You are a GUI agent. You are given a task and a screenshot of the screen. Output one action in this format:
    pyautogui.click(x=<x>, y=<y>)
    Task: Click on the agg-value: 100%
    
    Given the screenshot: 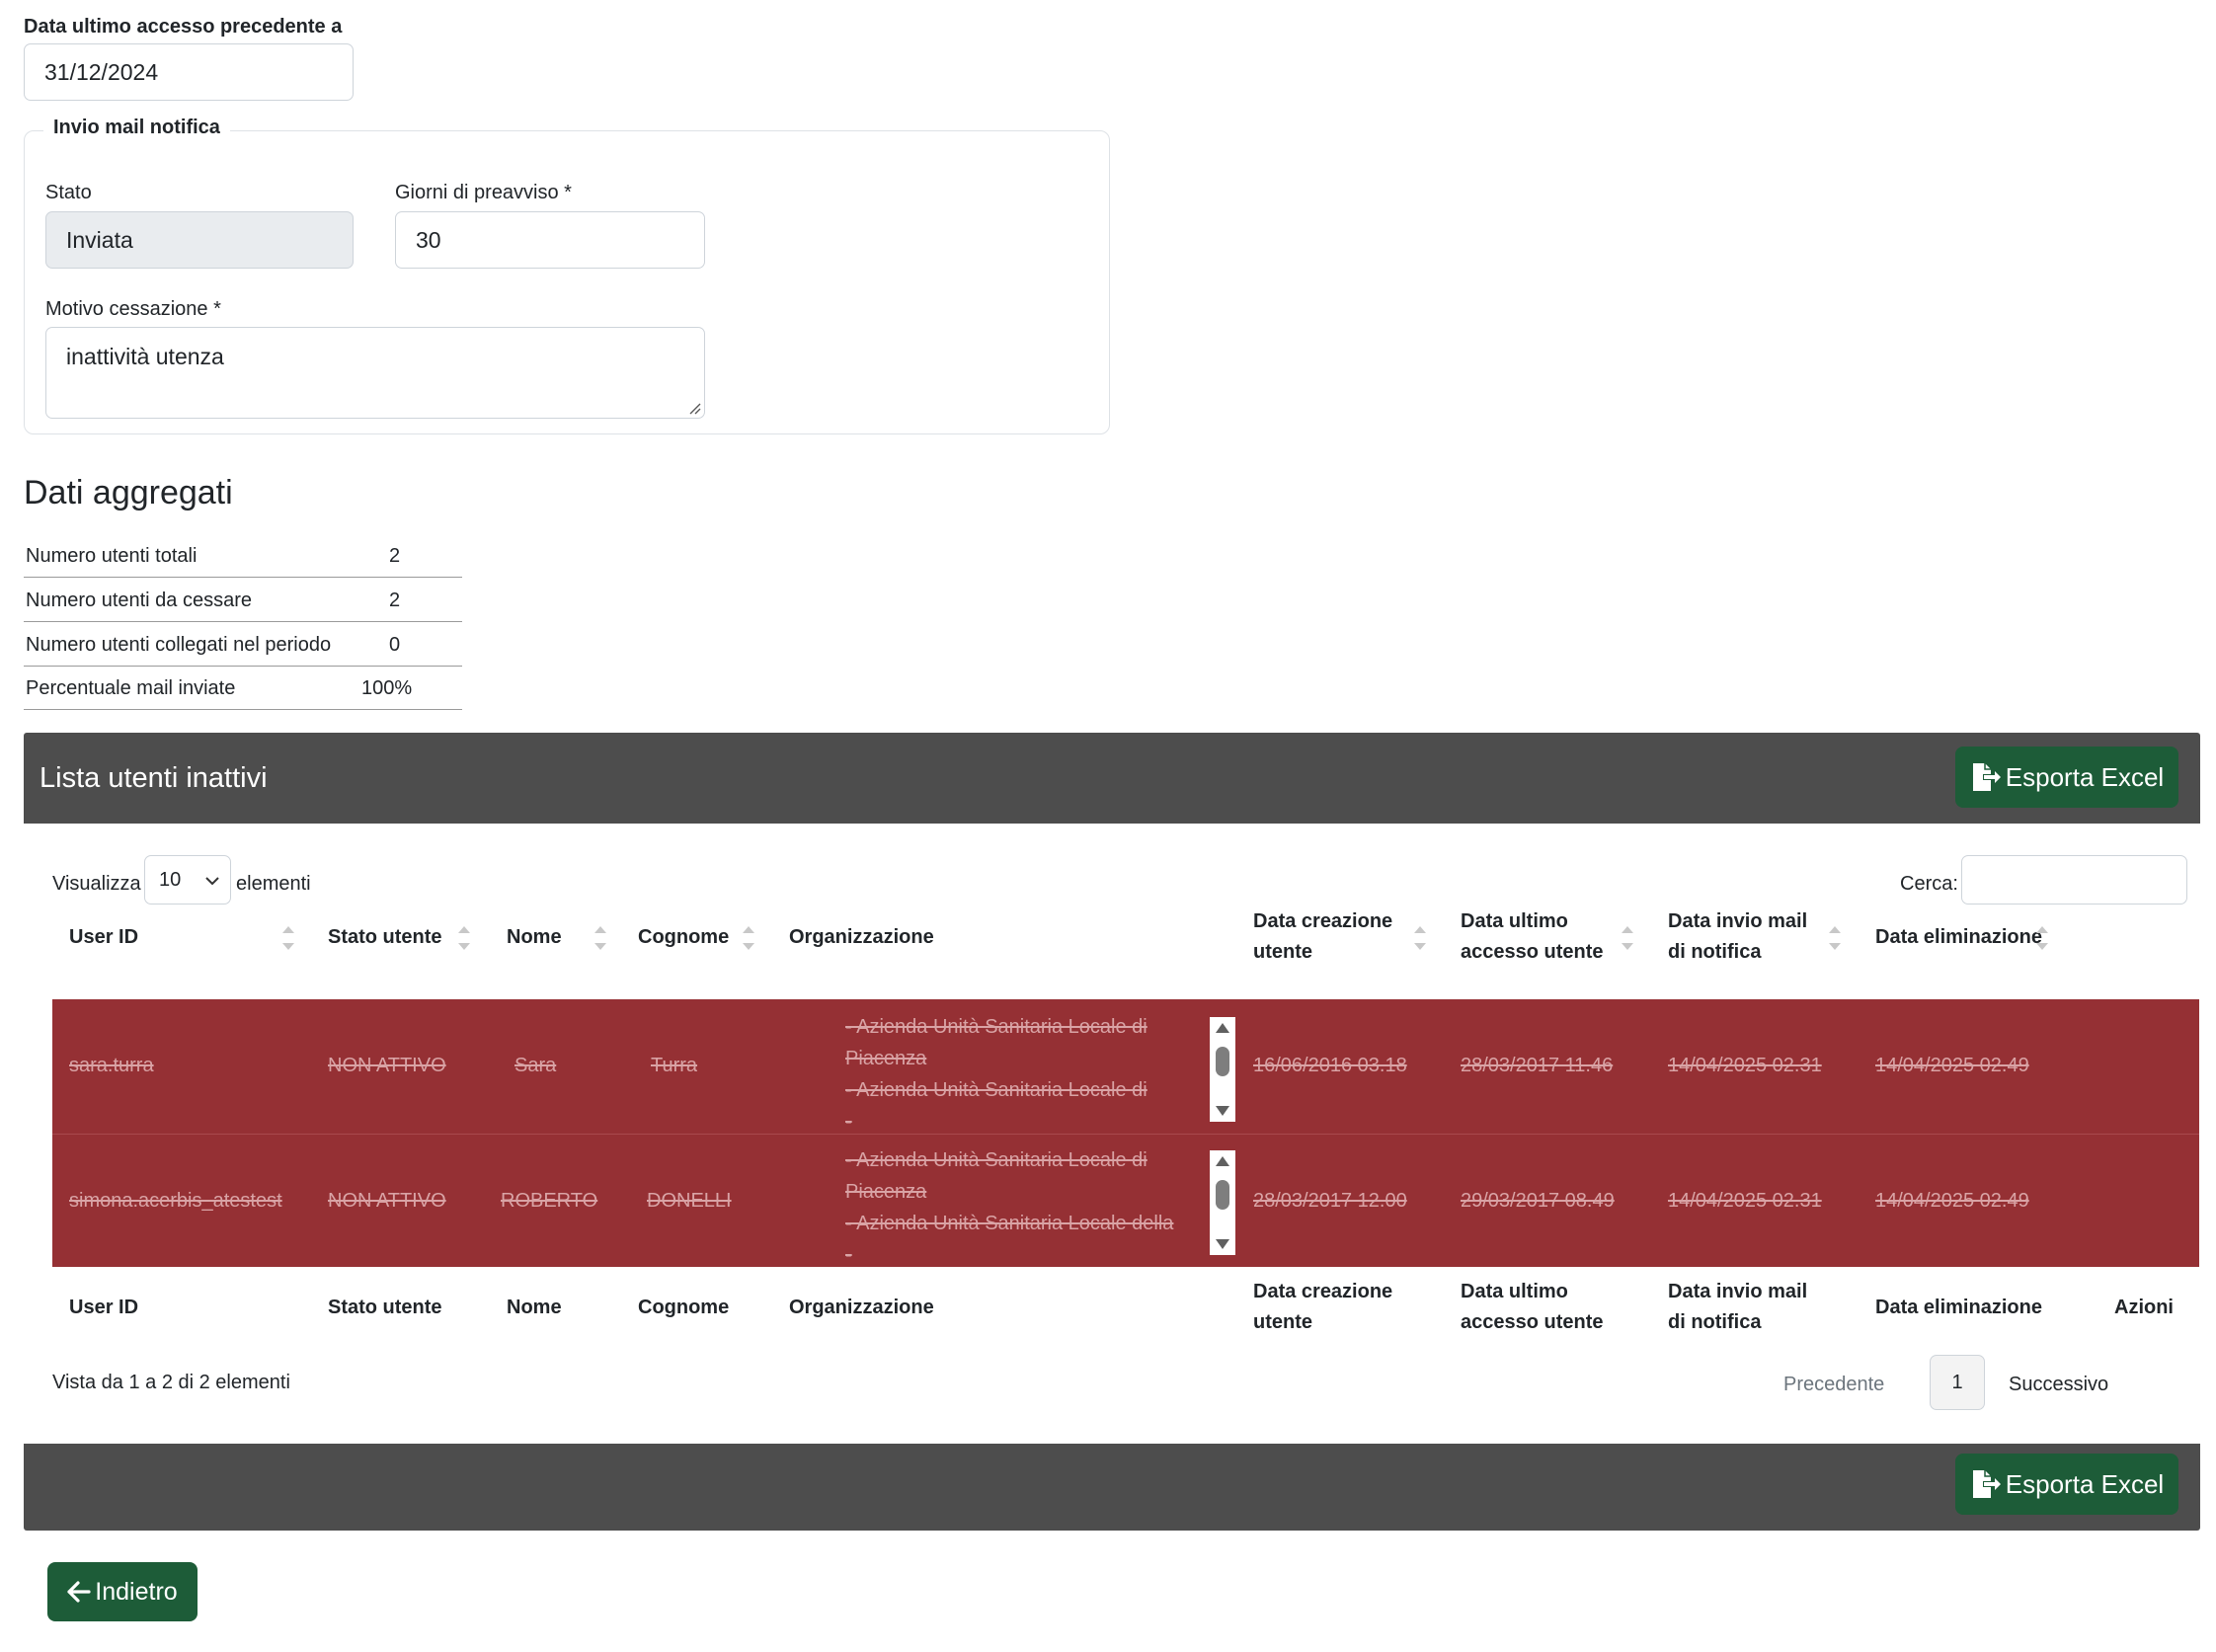 What is the action you would take?
    pyautogui.click(x=387, y=688)
    